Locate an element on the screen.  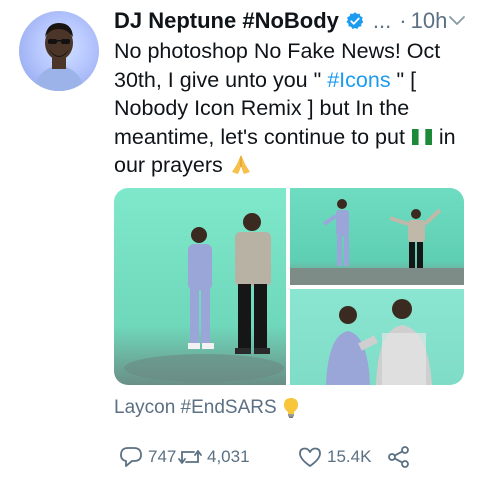
avatar-image is located at coordinates (59, 57).